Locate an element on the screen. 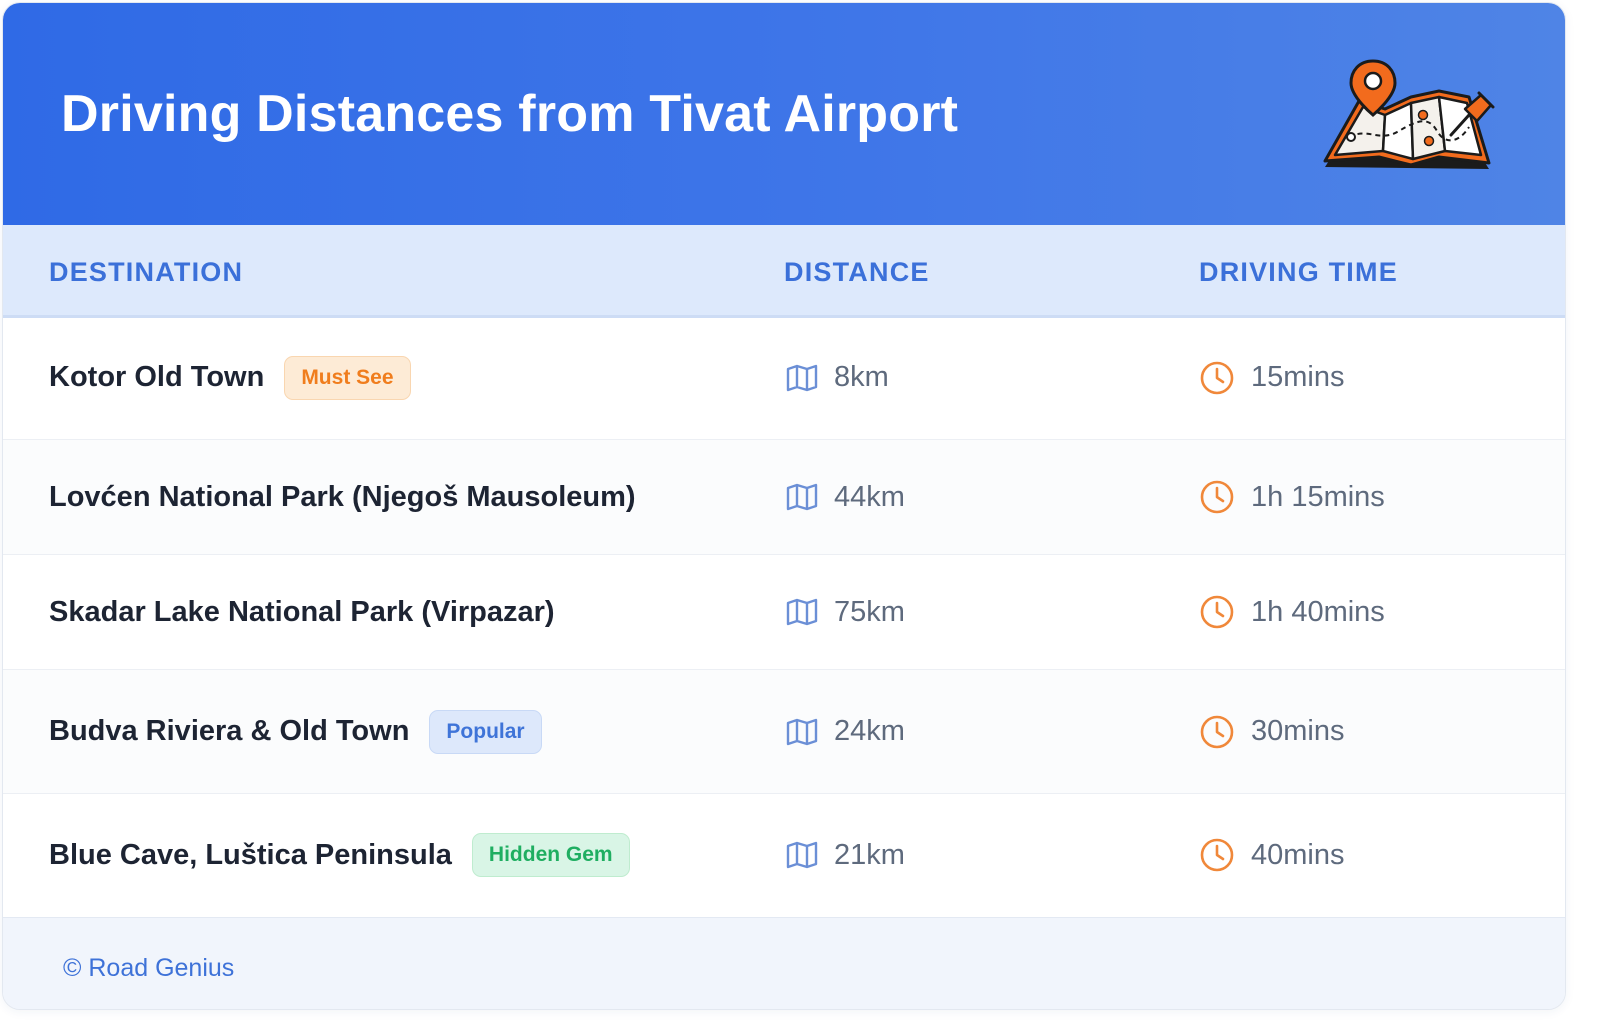 This screenshot has width=1604, height=1034. column-header-destination: DESTINATION is located at coordinates (146, 272).